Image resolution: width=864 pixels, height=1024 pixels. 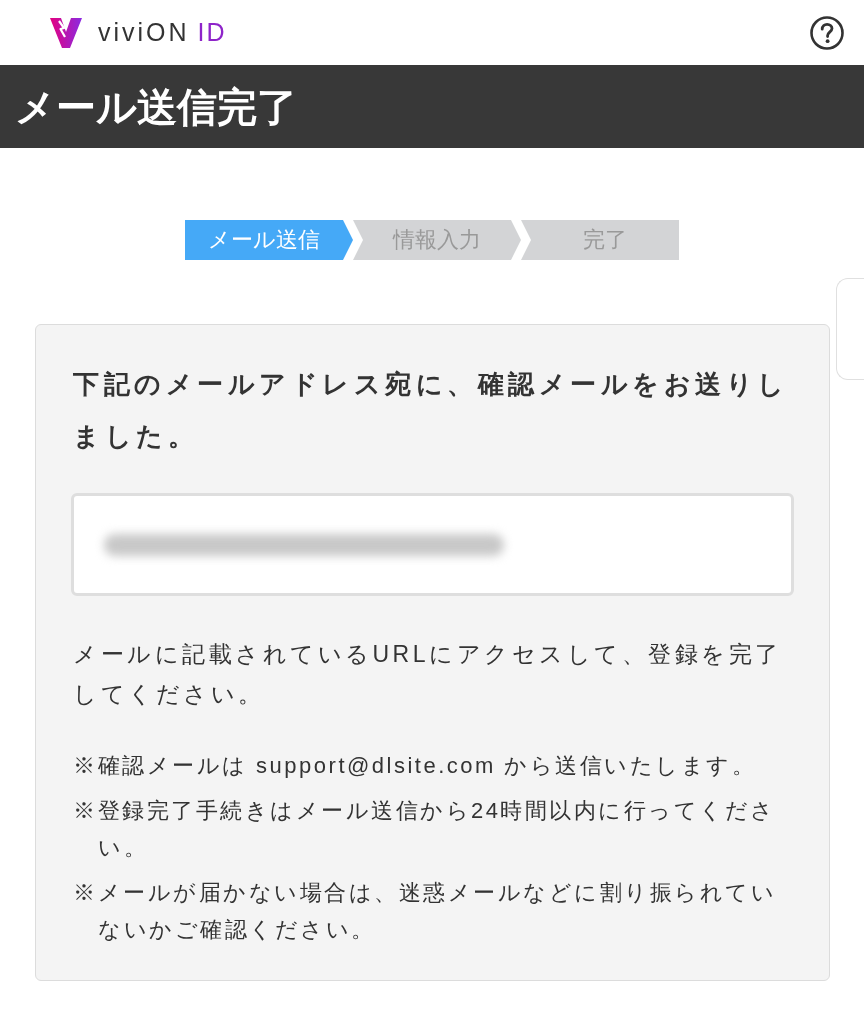 I want to click on instruction-text: メールに記載されているURLにアクセスして、登録を完了してください。, so click(x=427, y=674).